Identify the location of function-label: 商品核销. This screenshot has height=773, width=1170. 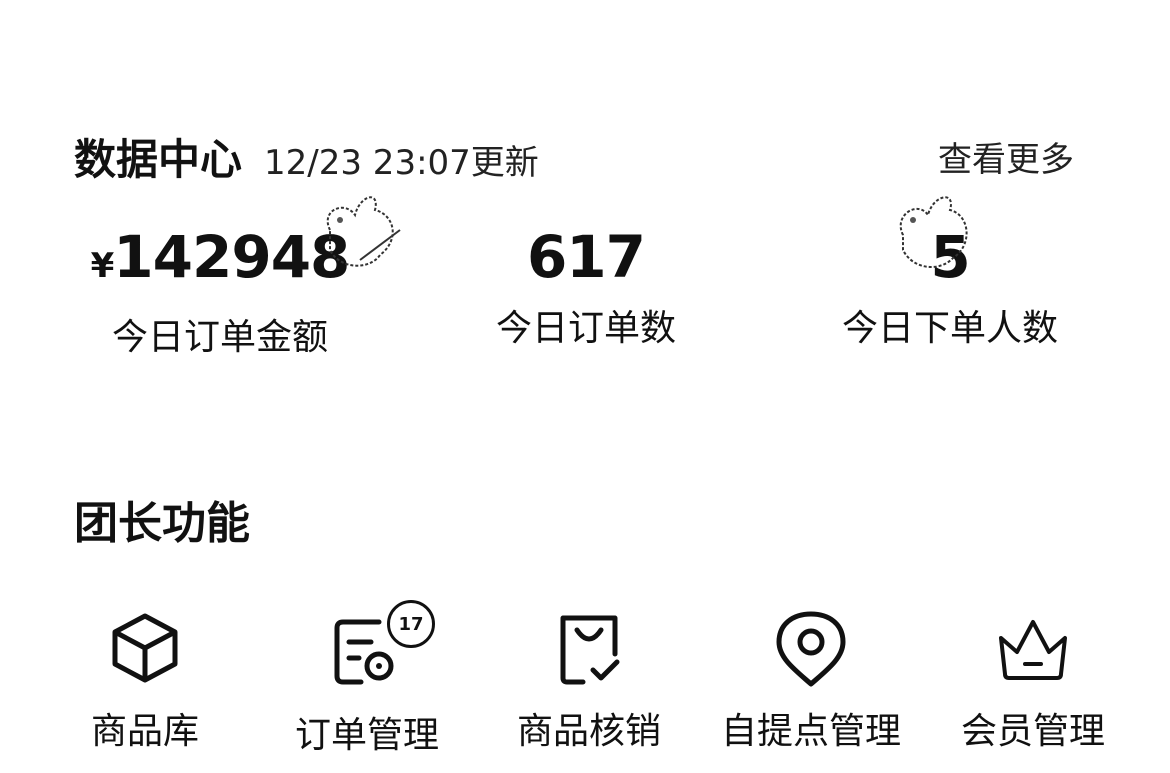
(588, 731).